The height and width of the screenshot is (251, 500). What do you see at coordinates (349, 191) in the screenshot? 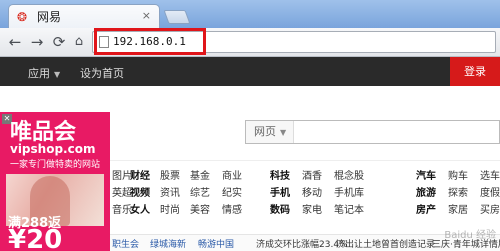
I see `link-item: 手机库` at bounding box center [349, 191].